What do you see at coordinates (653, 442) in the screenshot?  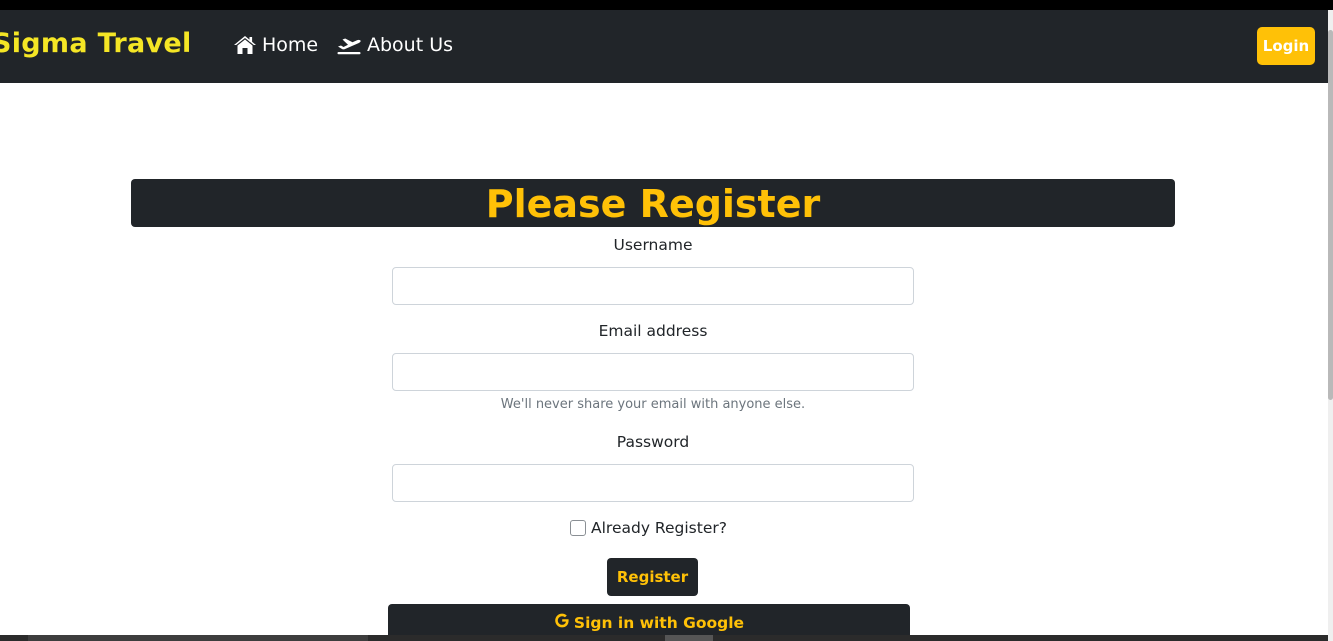 I see `password-label: Password` at bounding box center [653, 442].